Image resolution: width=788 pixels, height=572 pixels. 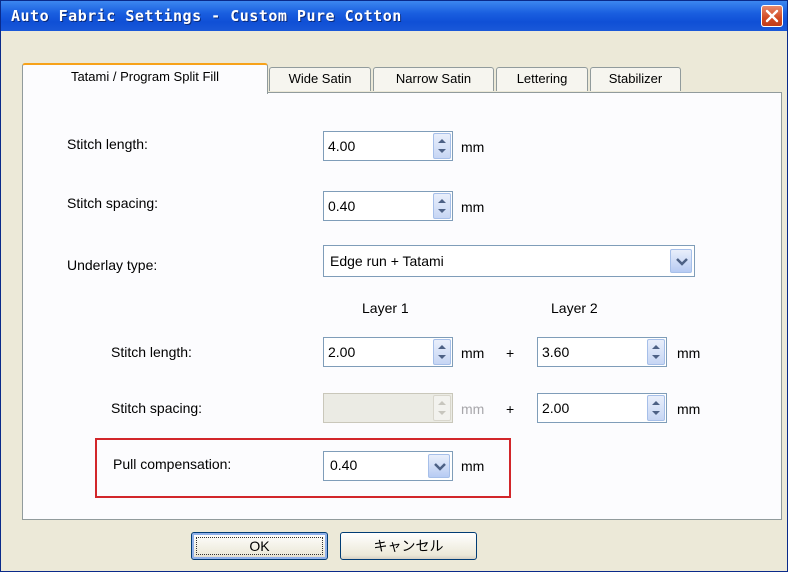 I want to click on underlay-layer2-length-spinner: 3.60, so click(x=602, y=352).